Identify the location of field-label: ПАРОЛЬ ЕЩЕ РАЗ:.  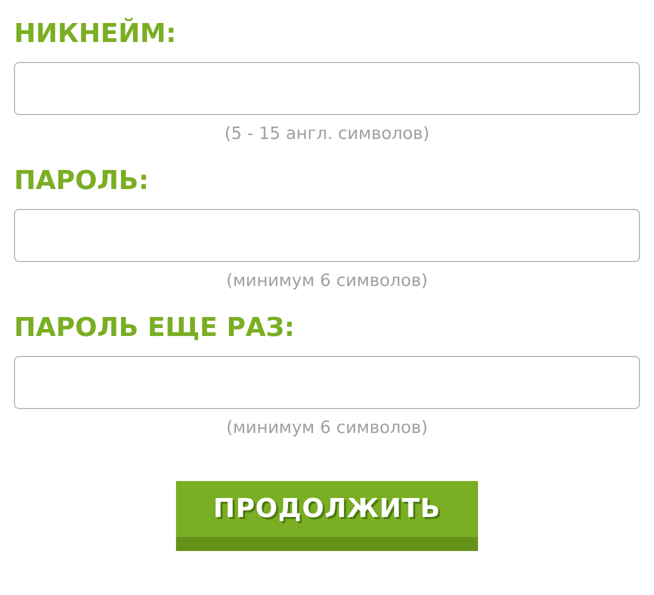
(154, 328).